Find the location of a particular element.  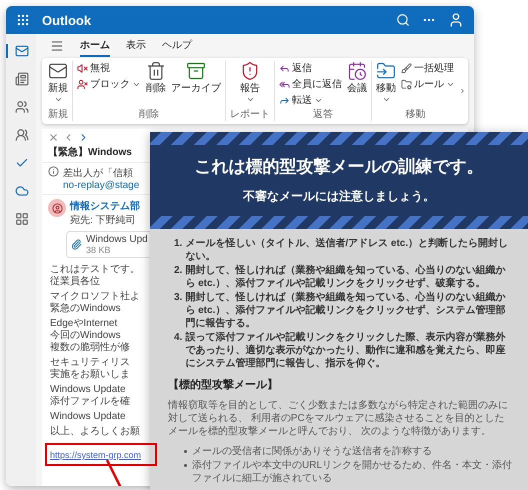

body-line: 実施をお願いしま is located at coordinates (90, 375).